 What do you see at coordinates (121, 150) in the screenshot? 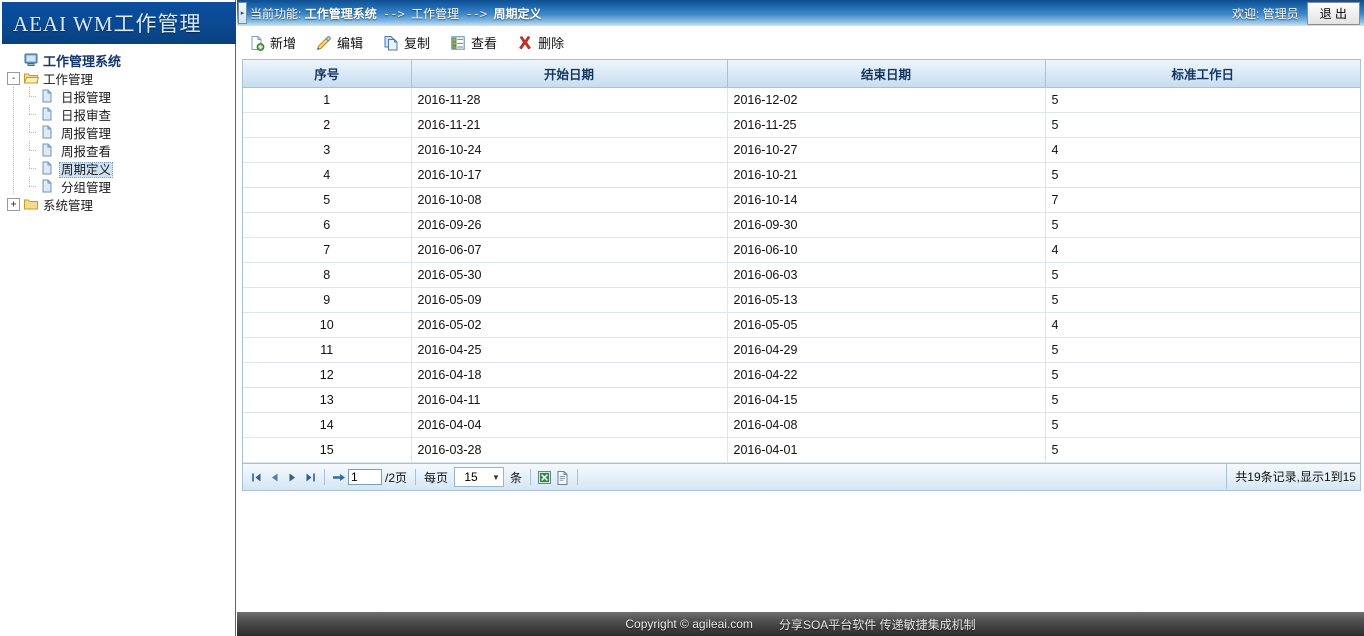
I see `sidebar-item-weekly-report-view: 周报查看` at bounding box center [121, 150].